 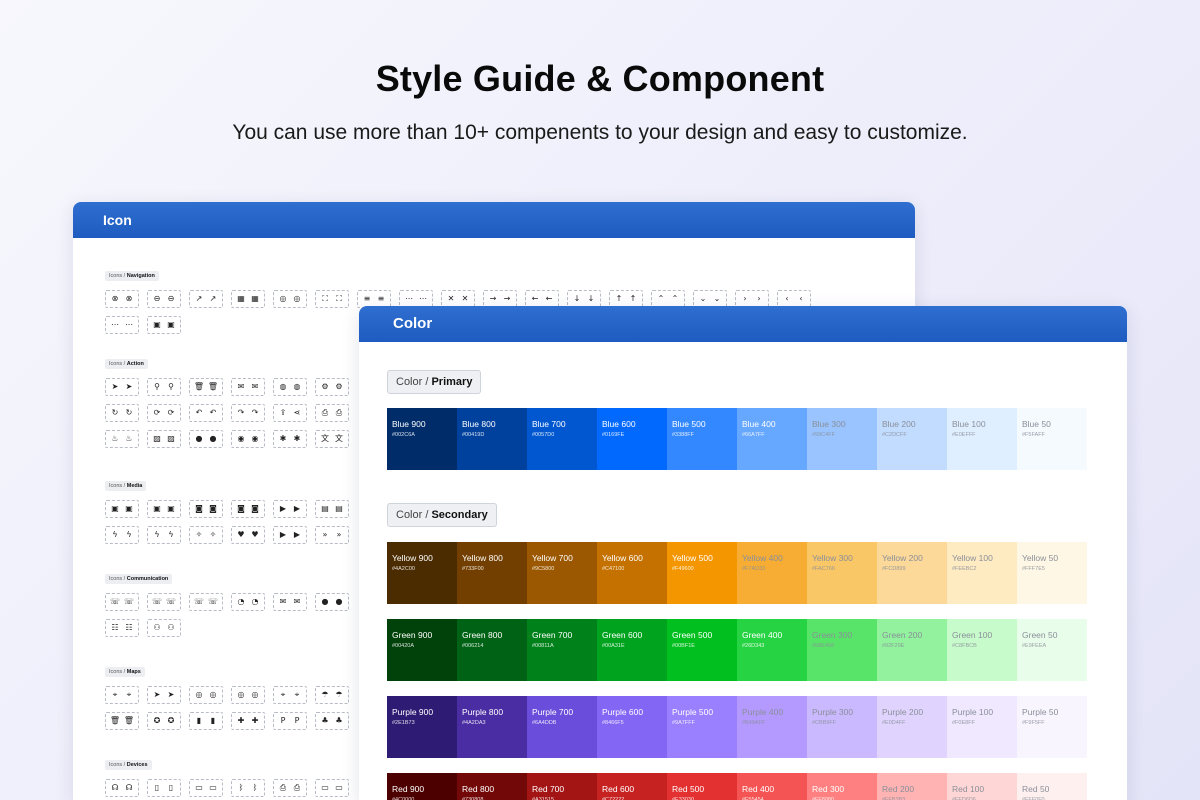 What do you see at coordinates (115, 787) in the screenshot?
I see `headphones-icon: ☊` at bounding box center [115, 787].